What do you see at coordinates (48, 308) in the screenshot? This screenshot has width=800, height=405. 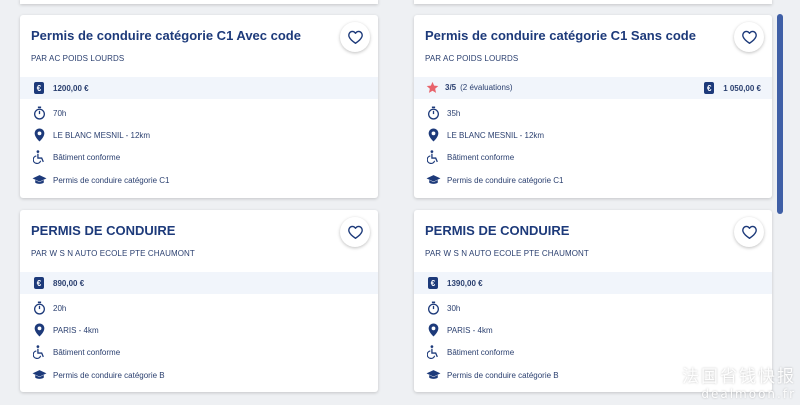 I see `duration-row: 20h` at bounding box center [48, 308].